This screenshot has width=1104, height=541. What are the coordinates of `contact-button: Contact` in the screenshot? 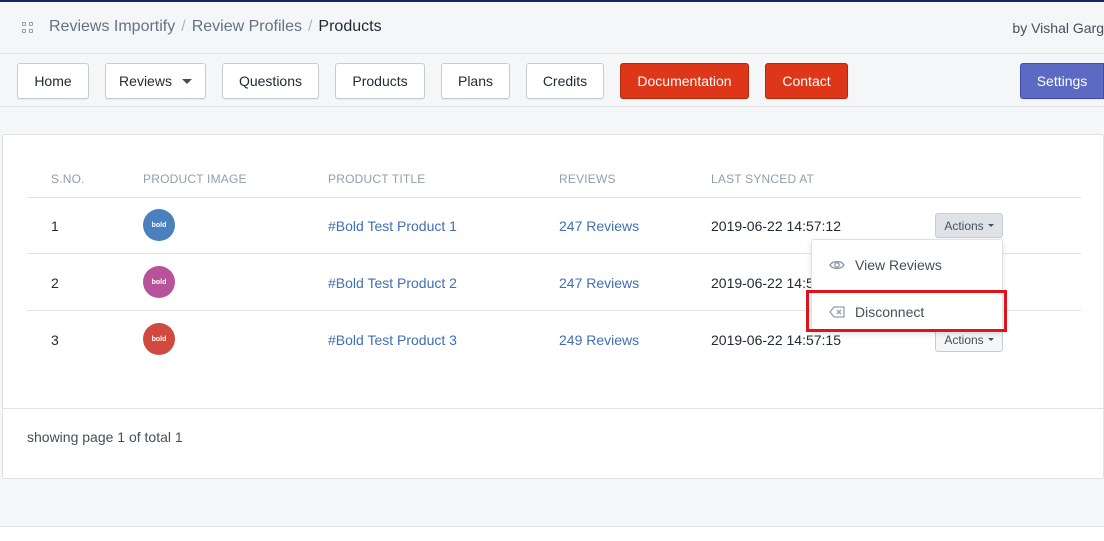 It's located at (806, 81).